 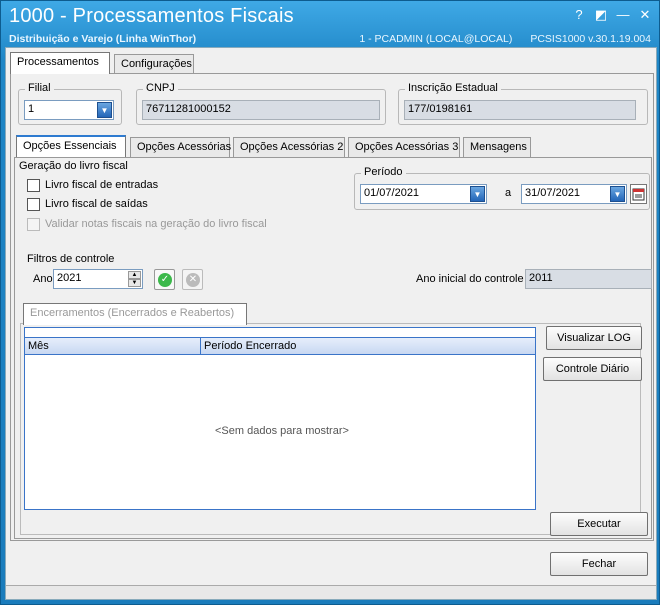 I want to click on x-icon: ✕, so click(x=193, y=280).